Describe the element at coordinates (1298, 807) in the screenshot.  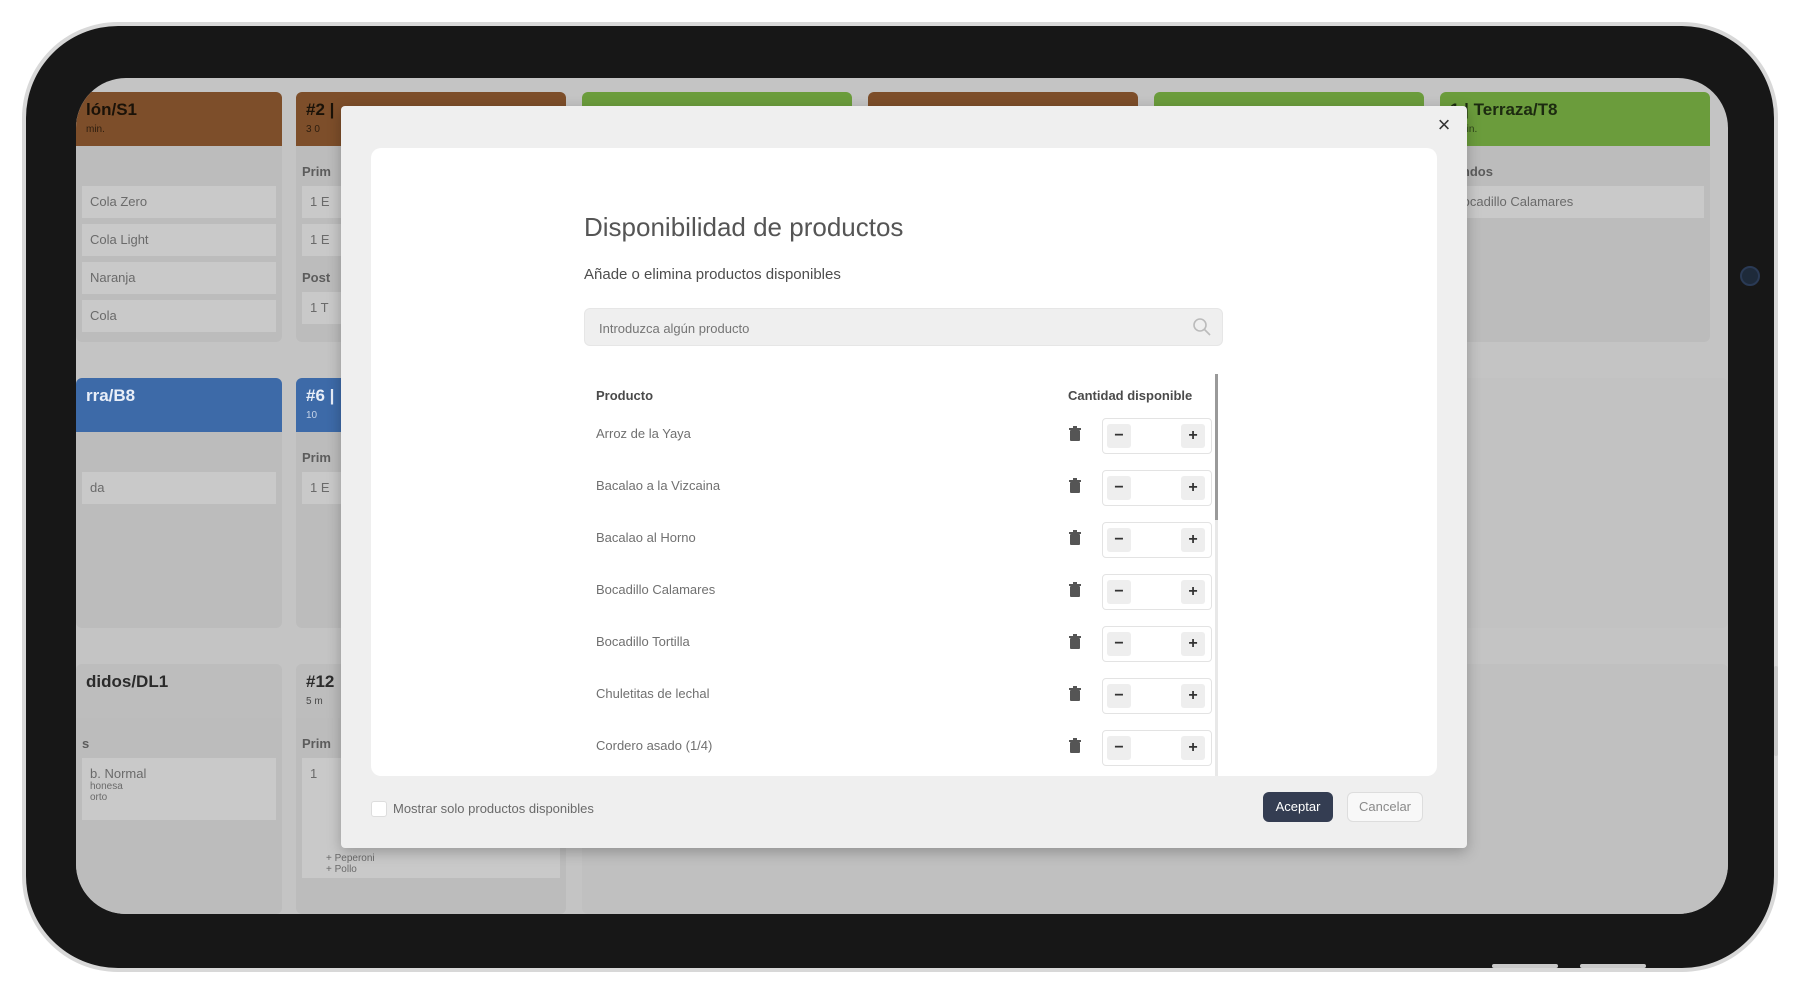
I see `accept-button: Aceptar` at that location.